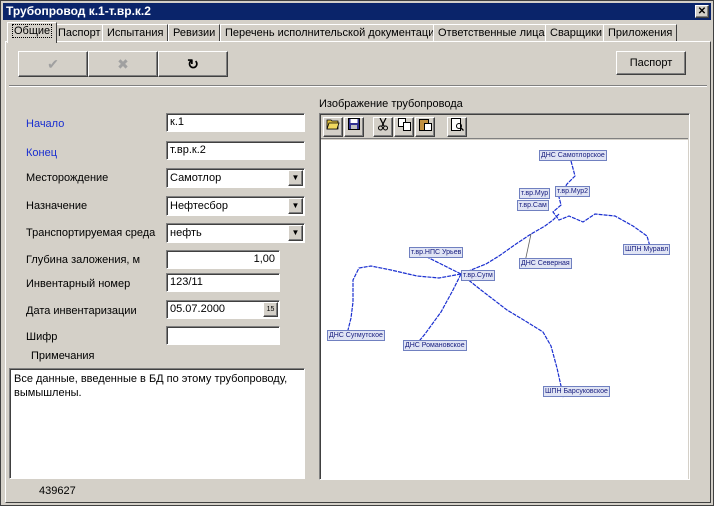  What do you see at coordinates (81, 311) in the screenshot?
I see `date-label: Дата инвентаризации` at bounding box center [81, 311].